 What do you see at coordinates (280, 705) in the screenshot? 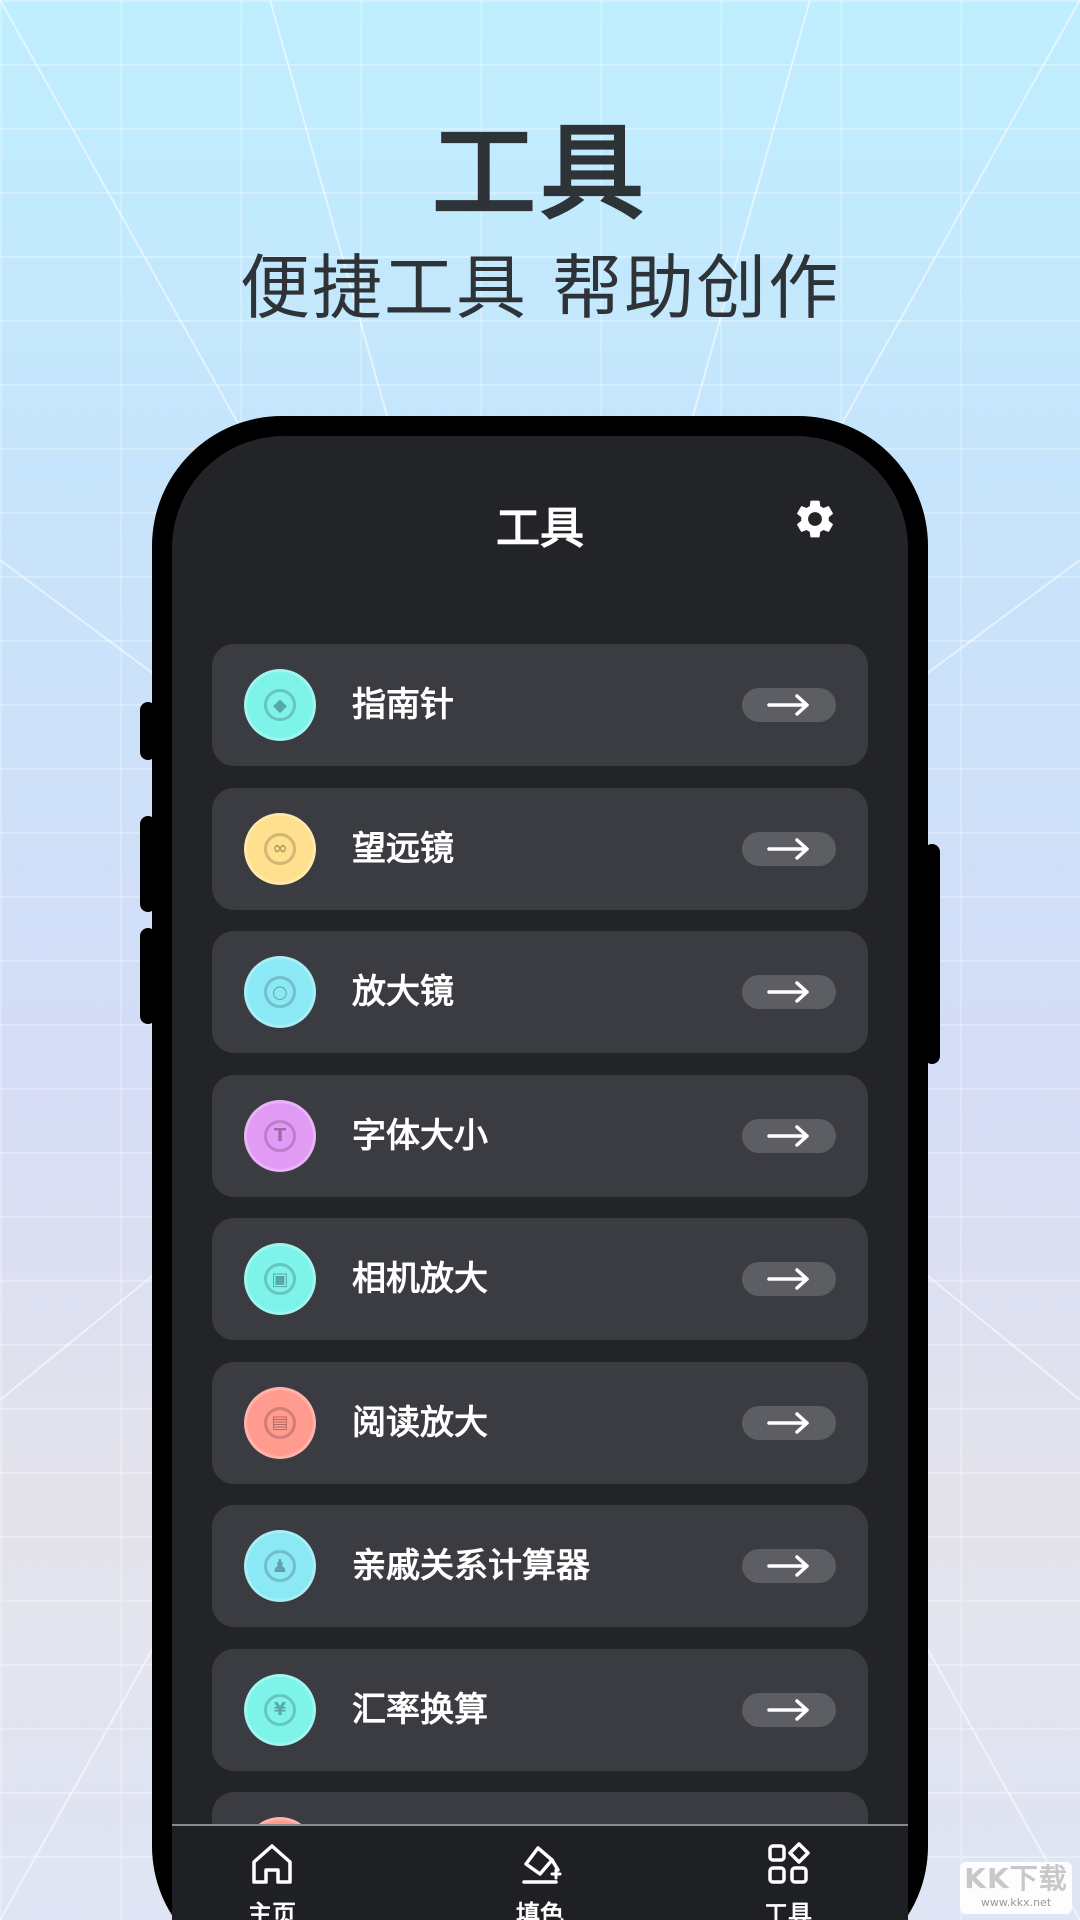
I see `compass-icon: ◆` at bounding box center [280, 705].